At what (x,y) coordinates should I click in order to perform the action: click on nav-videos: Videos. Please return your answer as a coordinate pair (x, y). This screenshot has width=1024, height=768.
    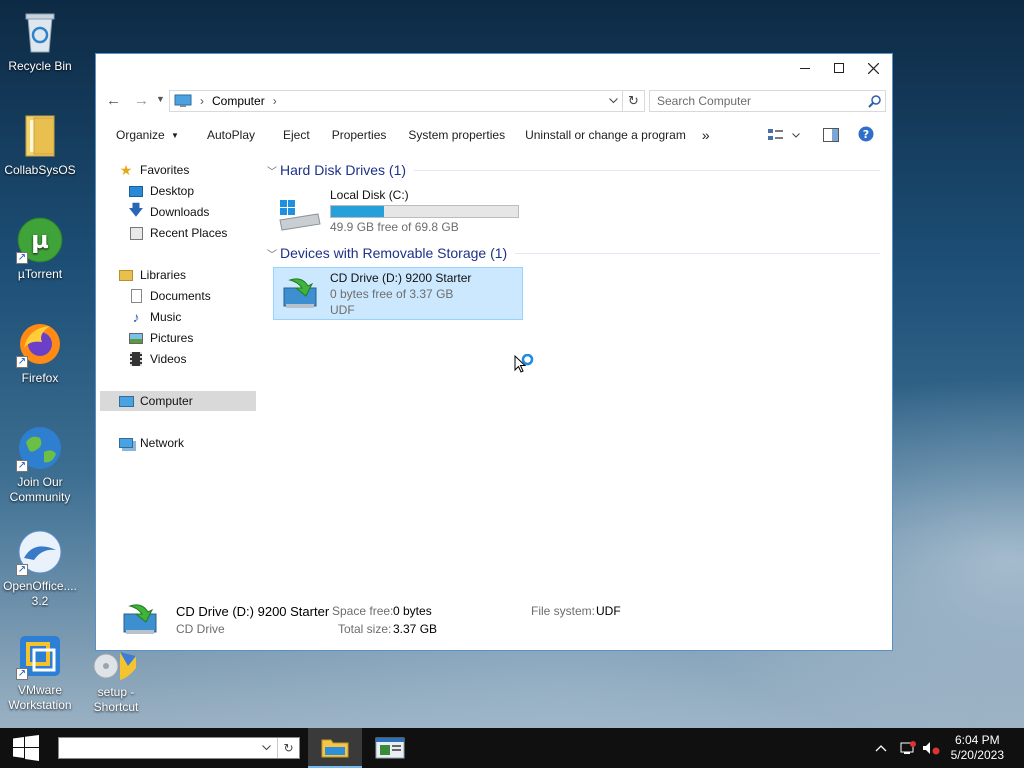
    Looking at the image, I should click on (178, 359).